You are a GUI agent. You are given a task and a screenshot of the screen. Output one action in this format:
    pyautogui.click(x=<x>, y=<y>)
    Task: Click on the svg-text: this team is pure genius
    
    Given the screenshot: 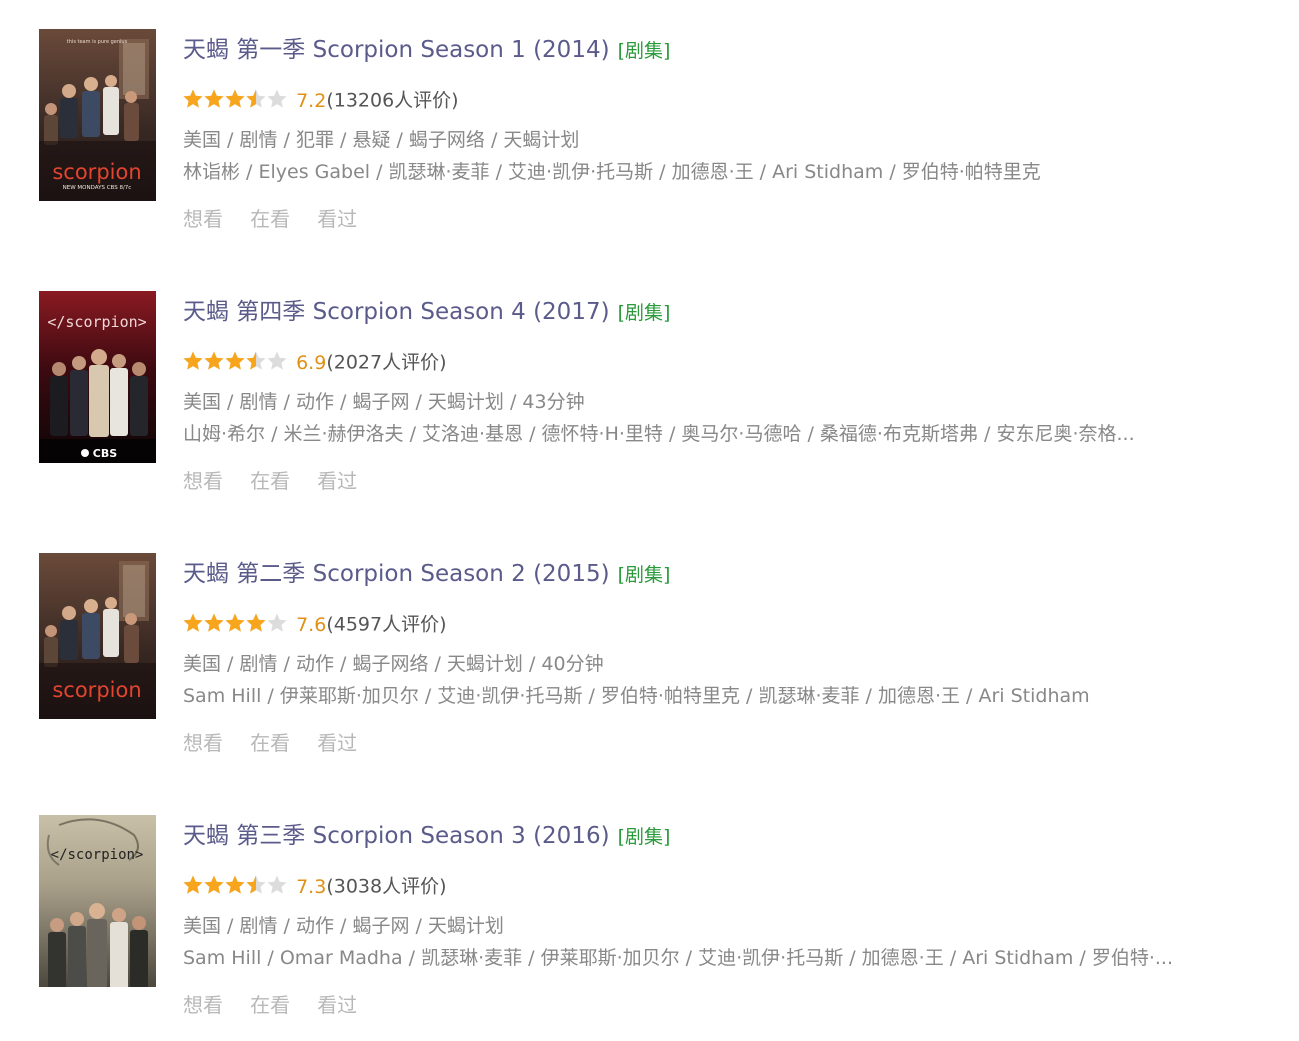 What is the action you would take?
    pyautogui.click(x=97, y=42)
    